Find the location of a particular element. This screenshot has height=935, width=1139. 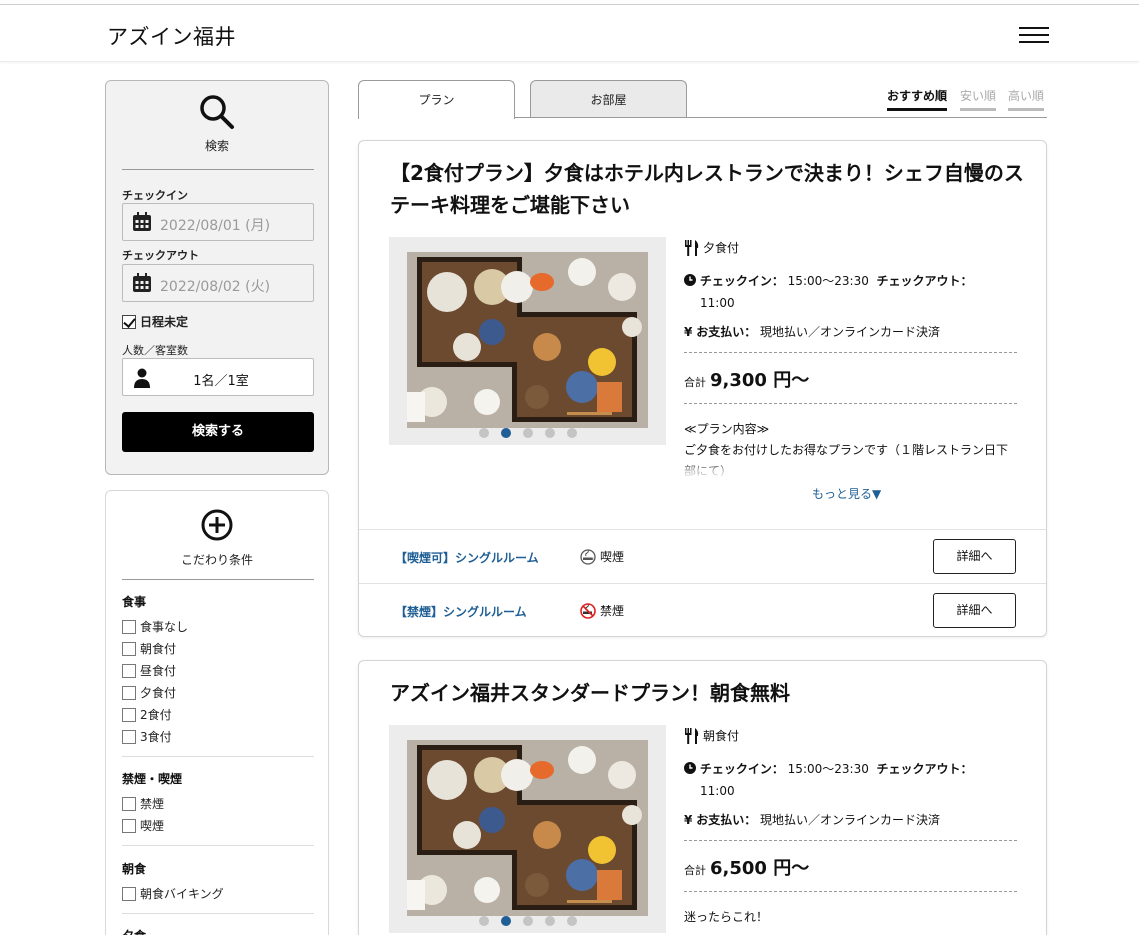

filter-group-title: 禁煙・喫煙 is located at coordinates (152, 779).